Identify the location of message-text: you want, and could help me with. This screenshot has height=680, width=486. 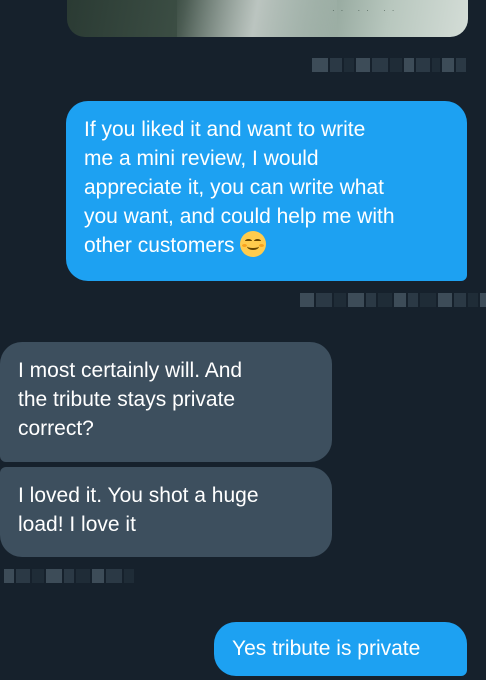
(239, 216).